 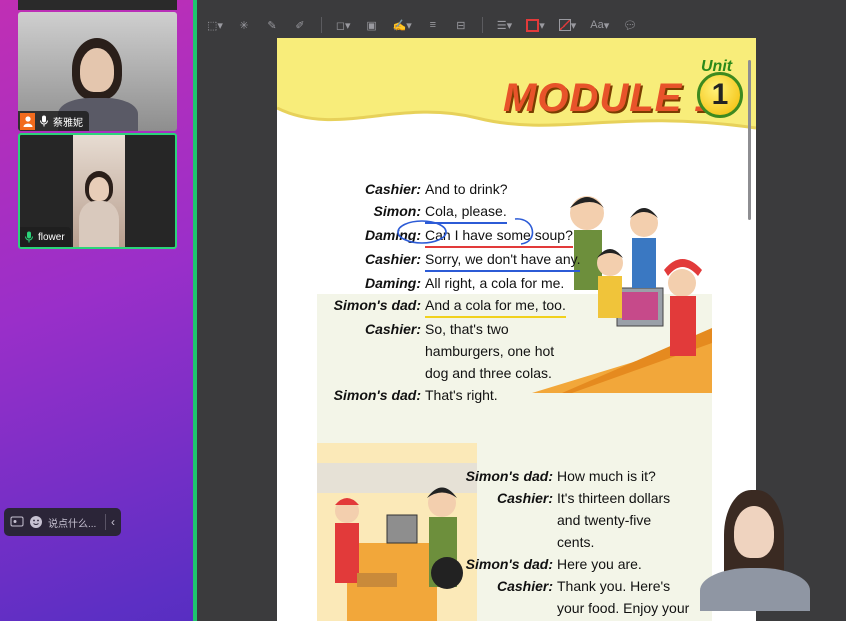 I want to click on participant-1-name-tag: 蔡雅妮, so click(x=53, y=121).